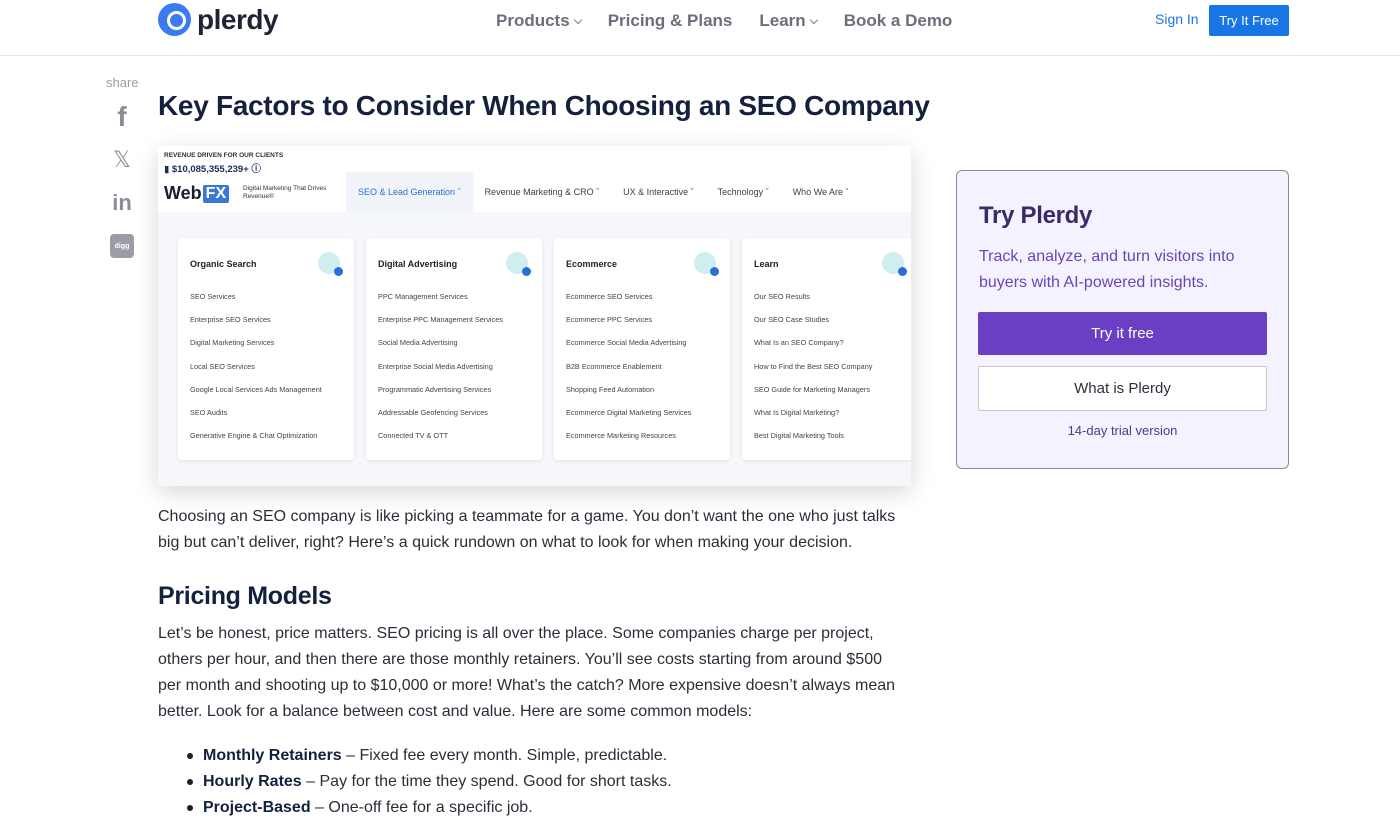 This screenshot has width=1400, height=820. What do you see at coordinates (626, 343) in the screenshot?
I see `list-item: Ecommerce Social Media Advertising` at bounding box center [626, 343].